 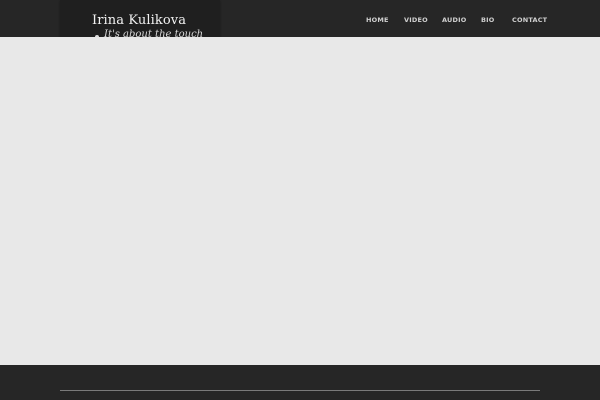 What do you see at coordinates (300, 390) in the screenshot?
I see `footer-divider` at bounding box center [300, 390].